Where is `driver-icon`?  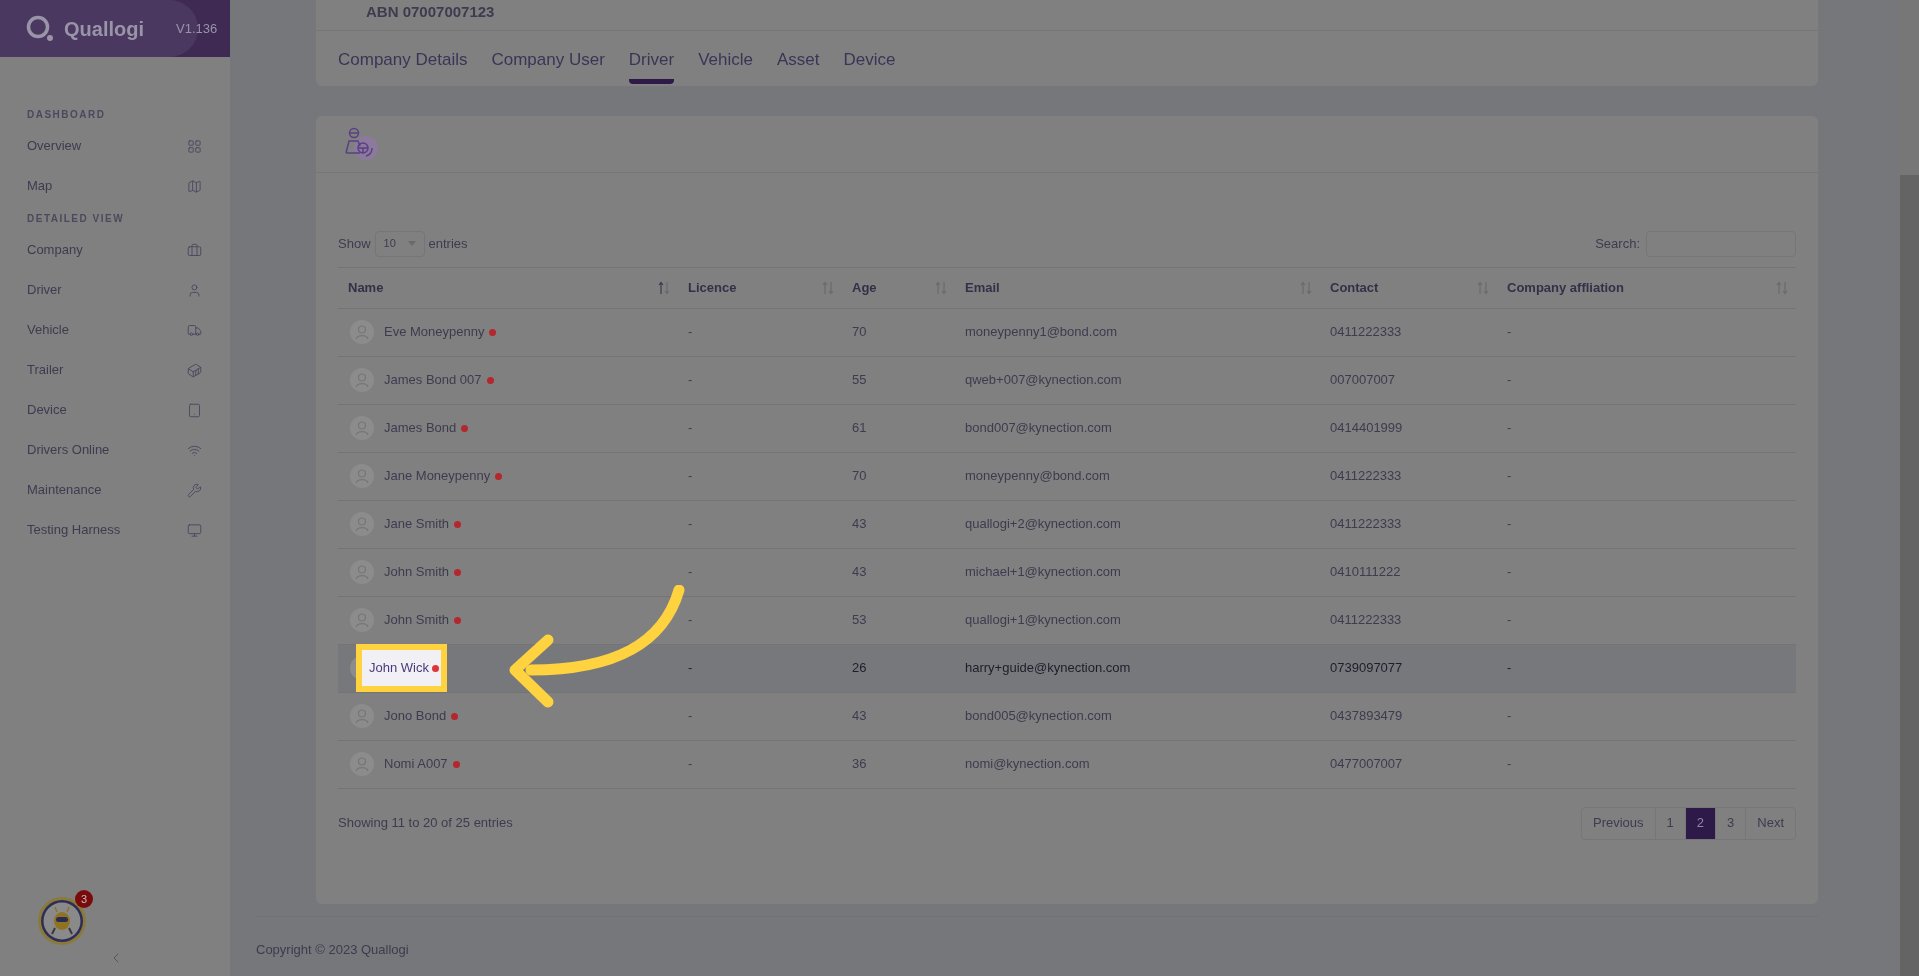 driver-icon is located at coordinates (362, 143).